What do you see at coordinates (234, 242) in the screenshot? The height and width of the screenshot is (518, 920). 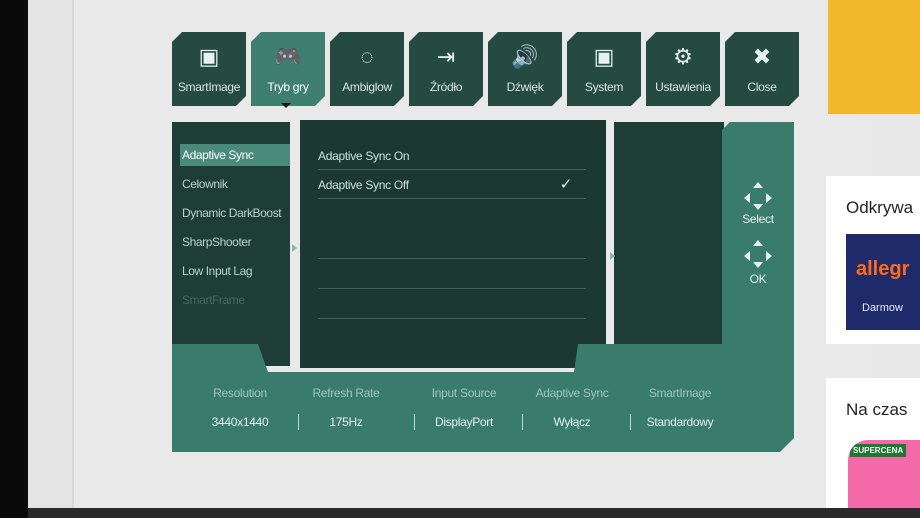 I see `menu-item-sharpshooter: SharpShooter` at bounding box center [234, 242].